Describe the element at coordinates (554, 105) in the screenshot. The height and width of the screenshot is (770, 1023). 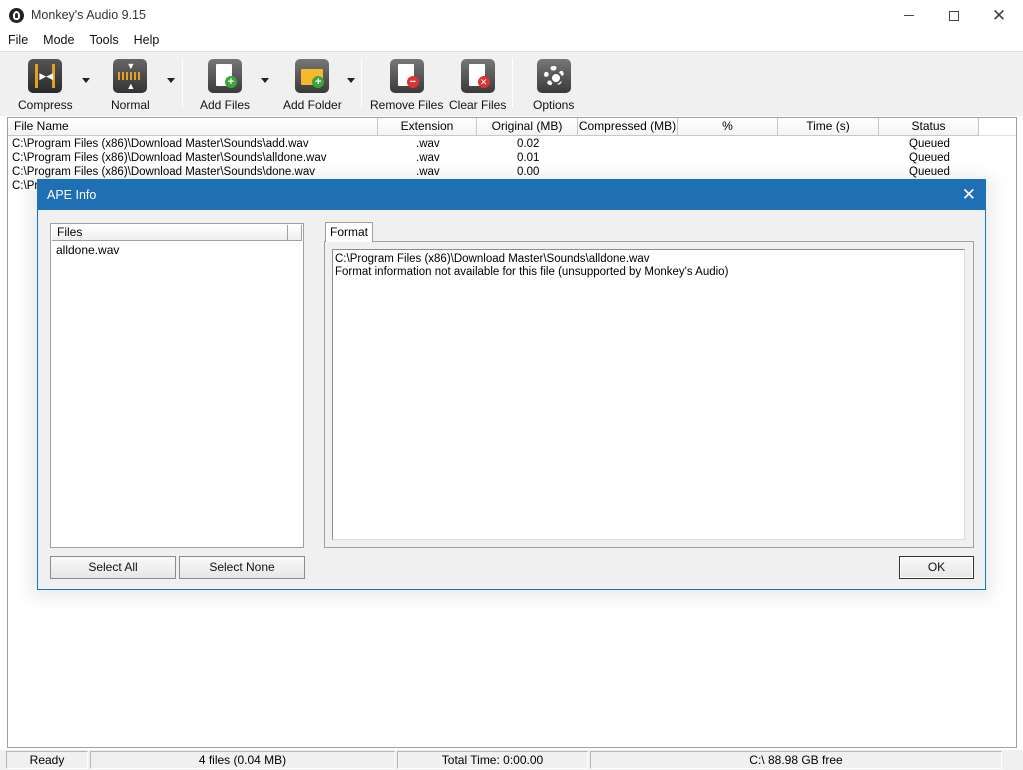
I see `options-label: Options` at that location.